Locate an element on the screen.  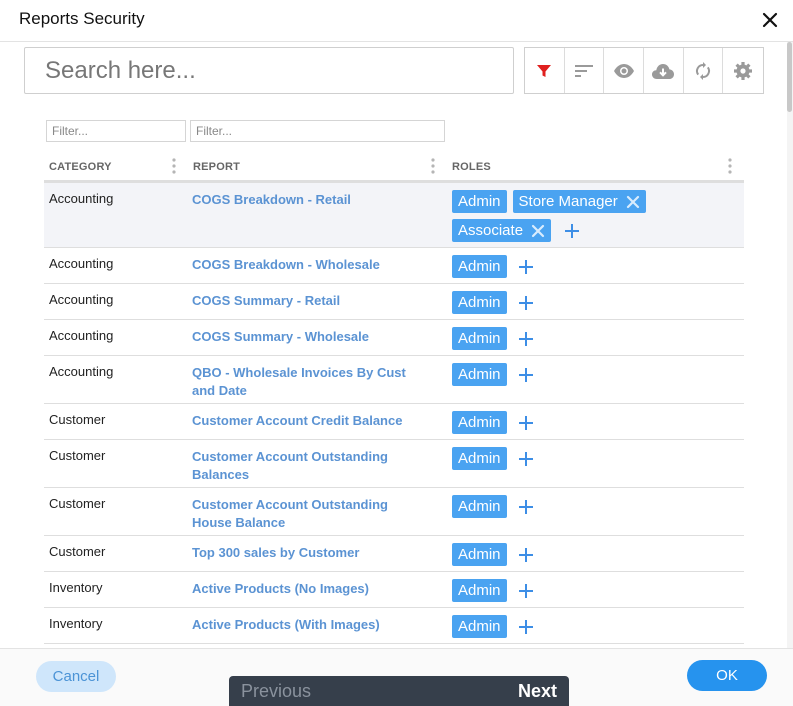
scrollbar-thumb is located at coordinates (789, 77).